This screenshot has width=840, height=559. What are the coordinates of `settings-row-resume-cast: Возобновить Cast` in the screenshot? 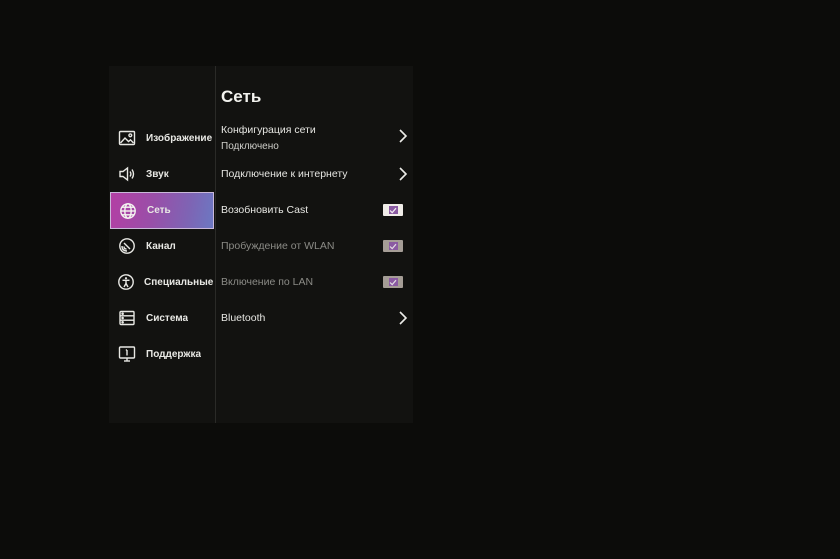 It's located at (315, 219).